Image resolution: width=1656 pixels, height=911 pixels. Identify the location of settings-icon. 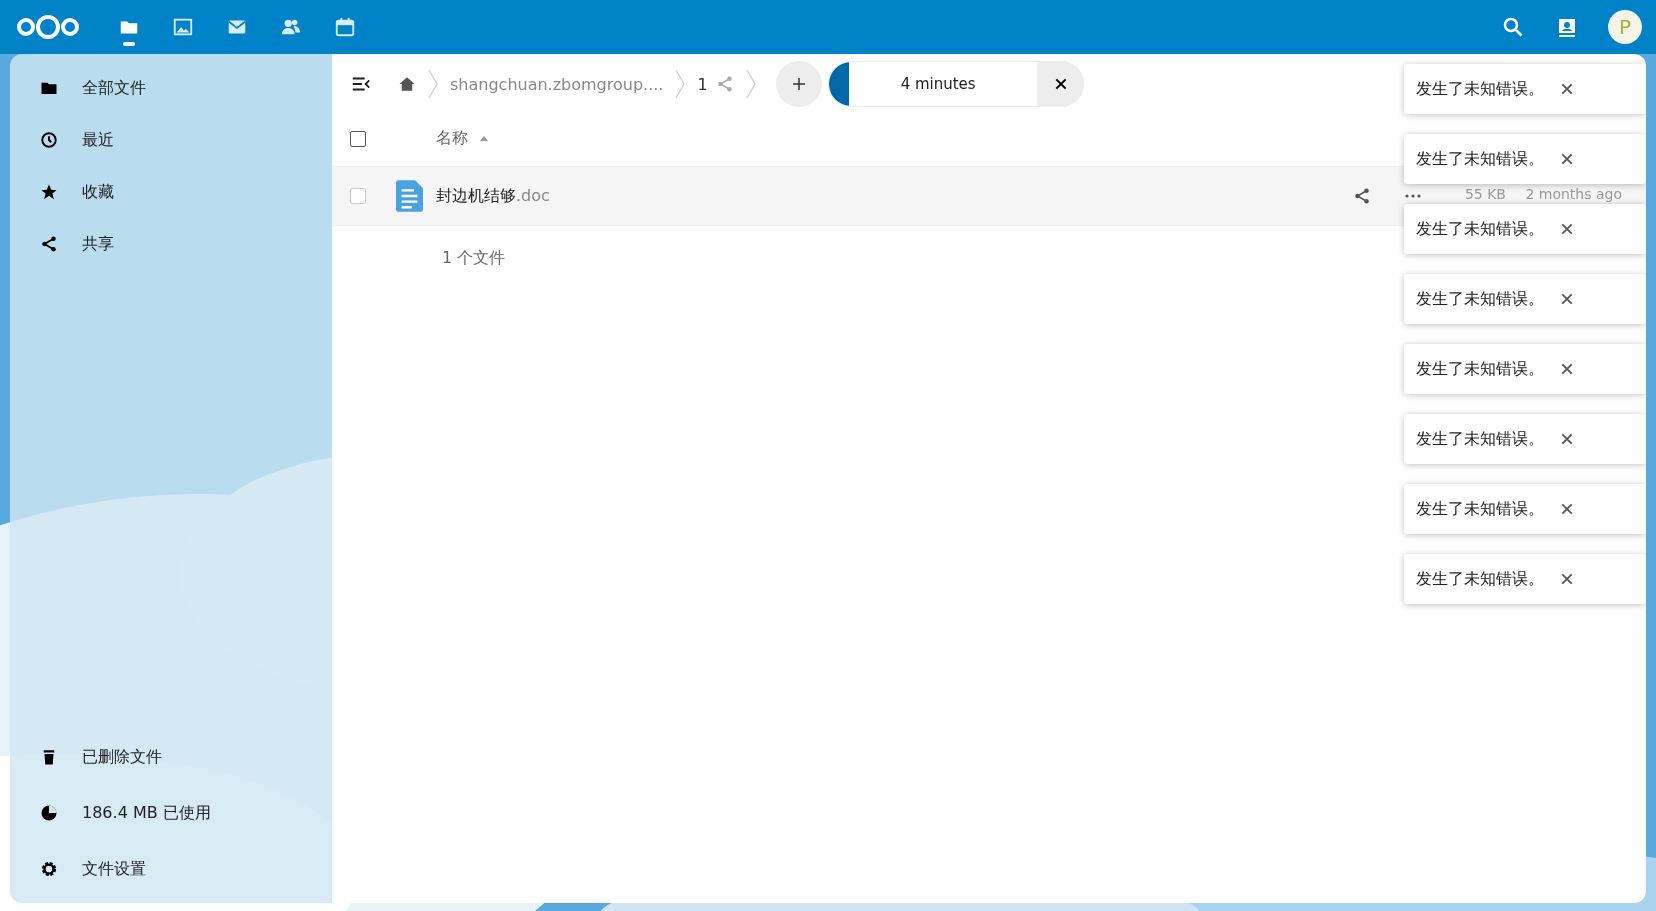
(49, 869).